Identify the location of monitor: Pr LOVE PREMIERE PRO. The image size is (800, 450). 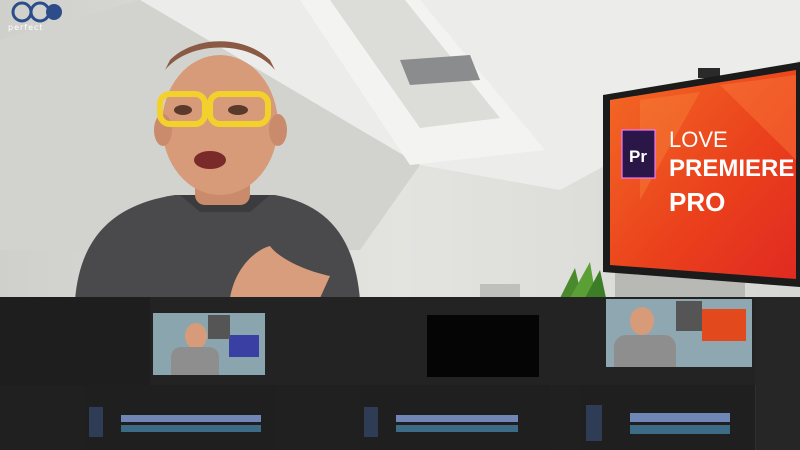
(701, 174).